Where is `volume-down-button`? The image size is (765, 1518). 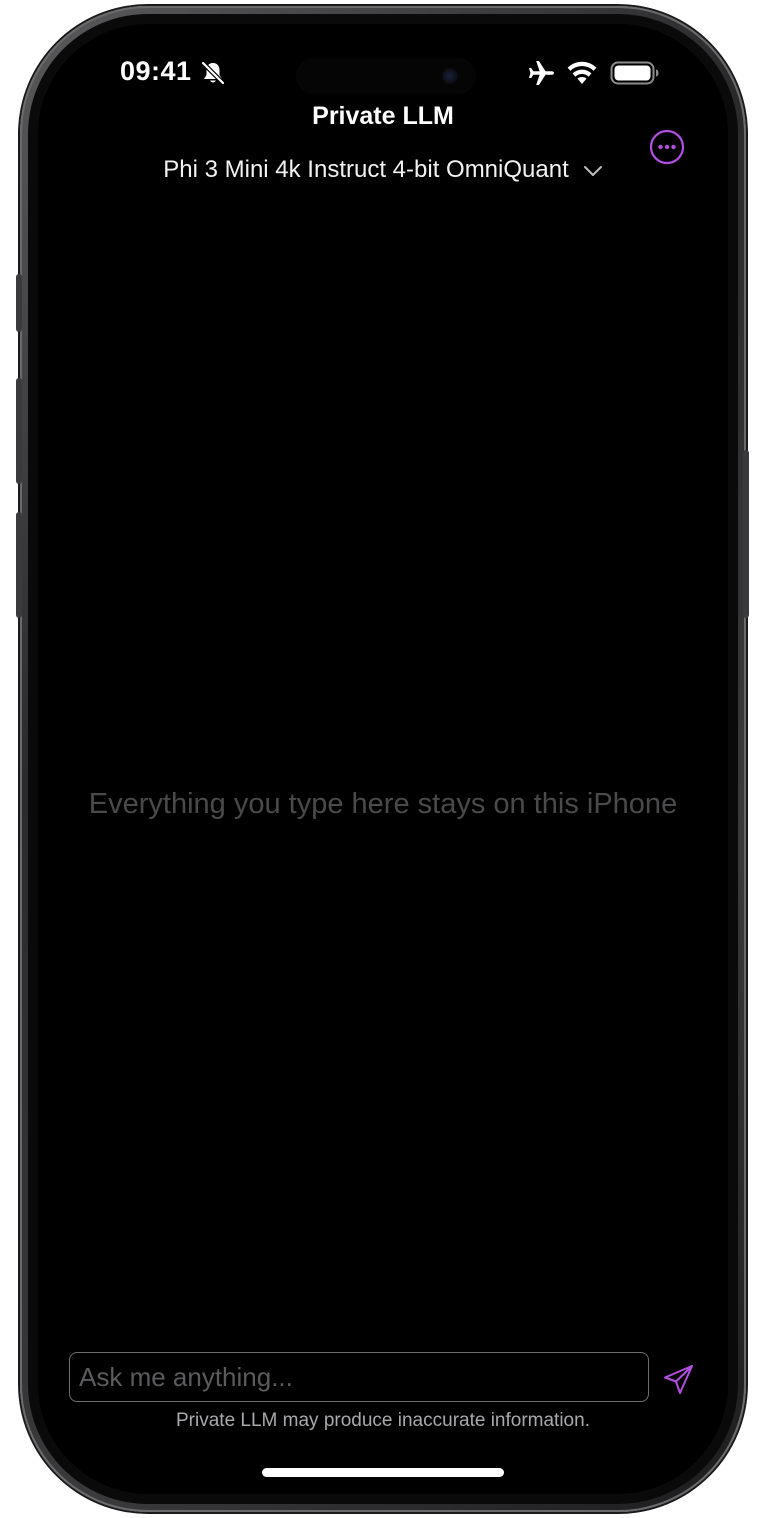 volume-down-button is located at coordinates (19, 565).